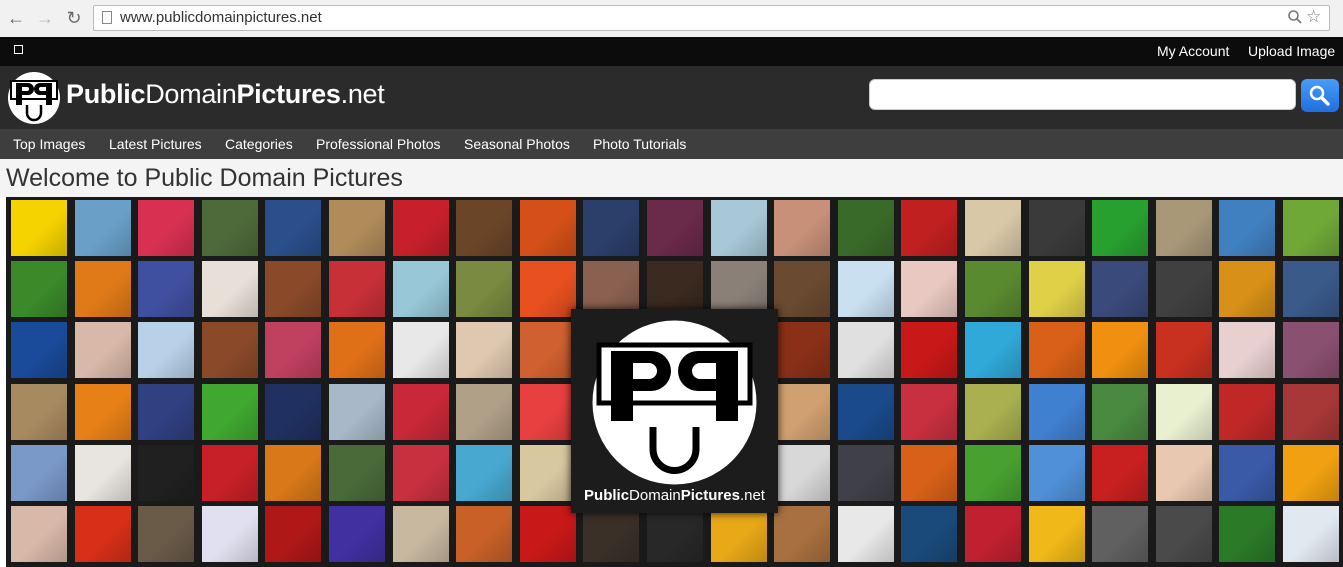  I want to click on menu-professional-photos: Professional Photos, so click(378, 144).